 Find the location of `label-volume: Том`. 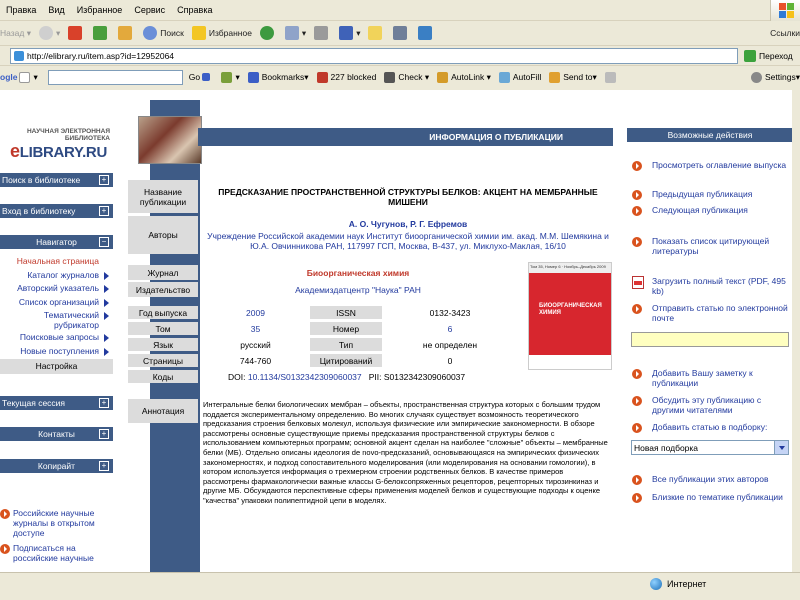

label-volume: Том is located at coordinates (163, 328).